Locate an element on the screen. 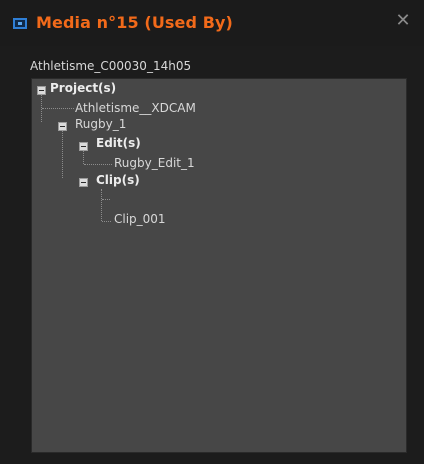  tree-node-edits: Edit(s) is located at coordinates (118, 143).